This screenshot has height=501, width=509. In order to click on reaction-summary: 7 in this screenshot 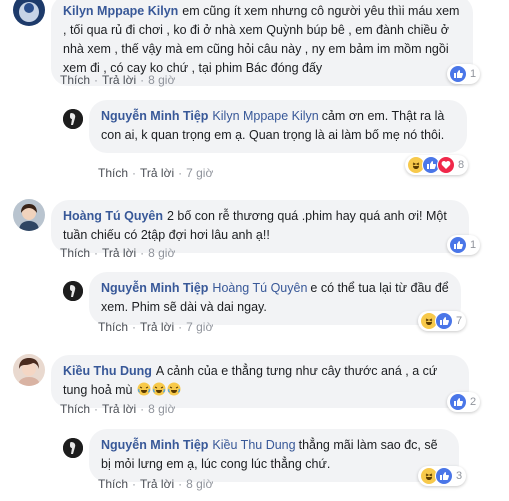, I will do `click(442, 321)`.